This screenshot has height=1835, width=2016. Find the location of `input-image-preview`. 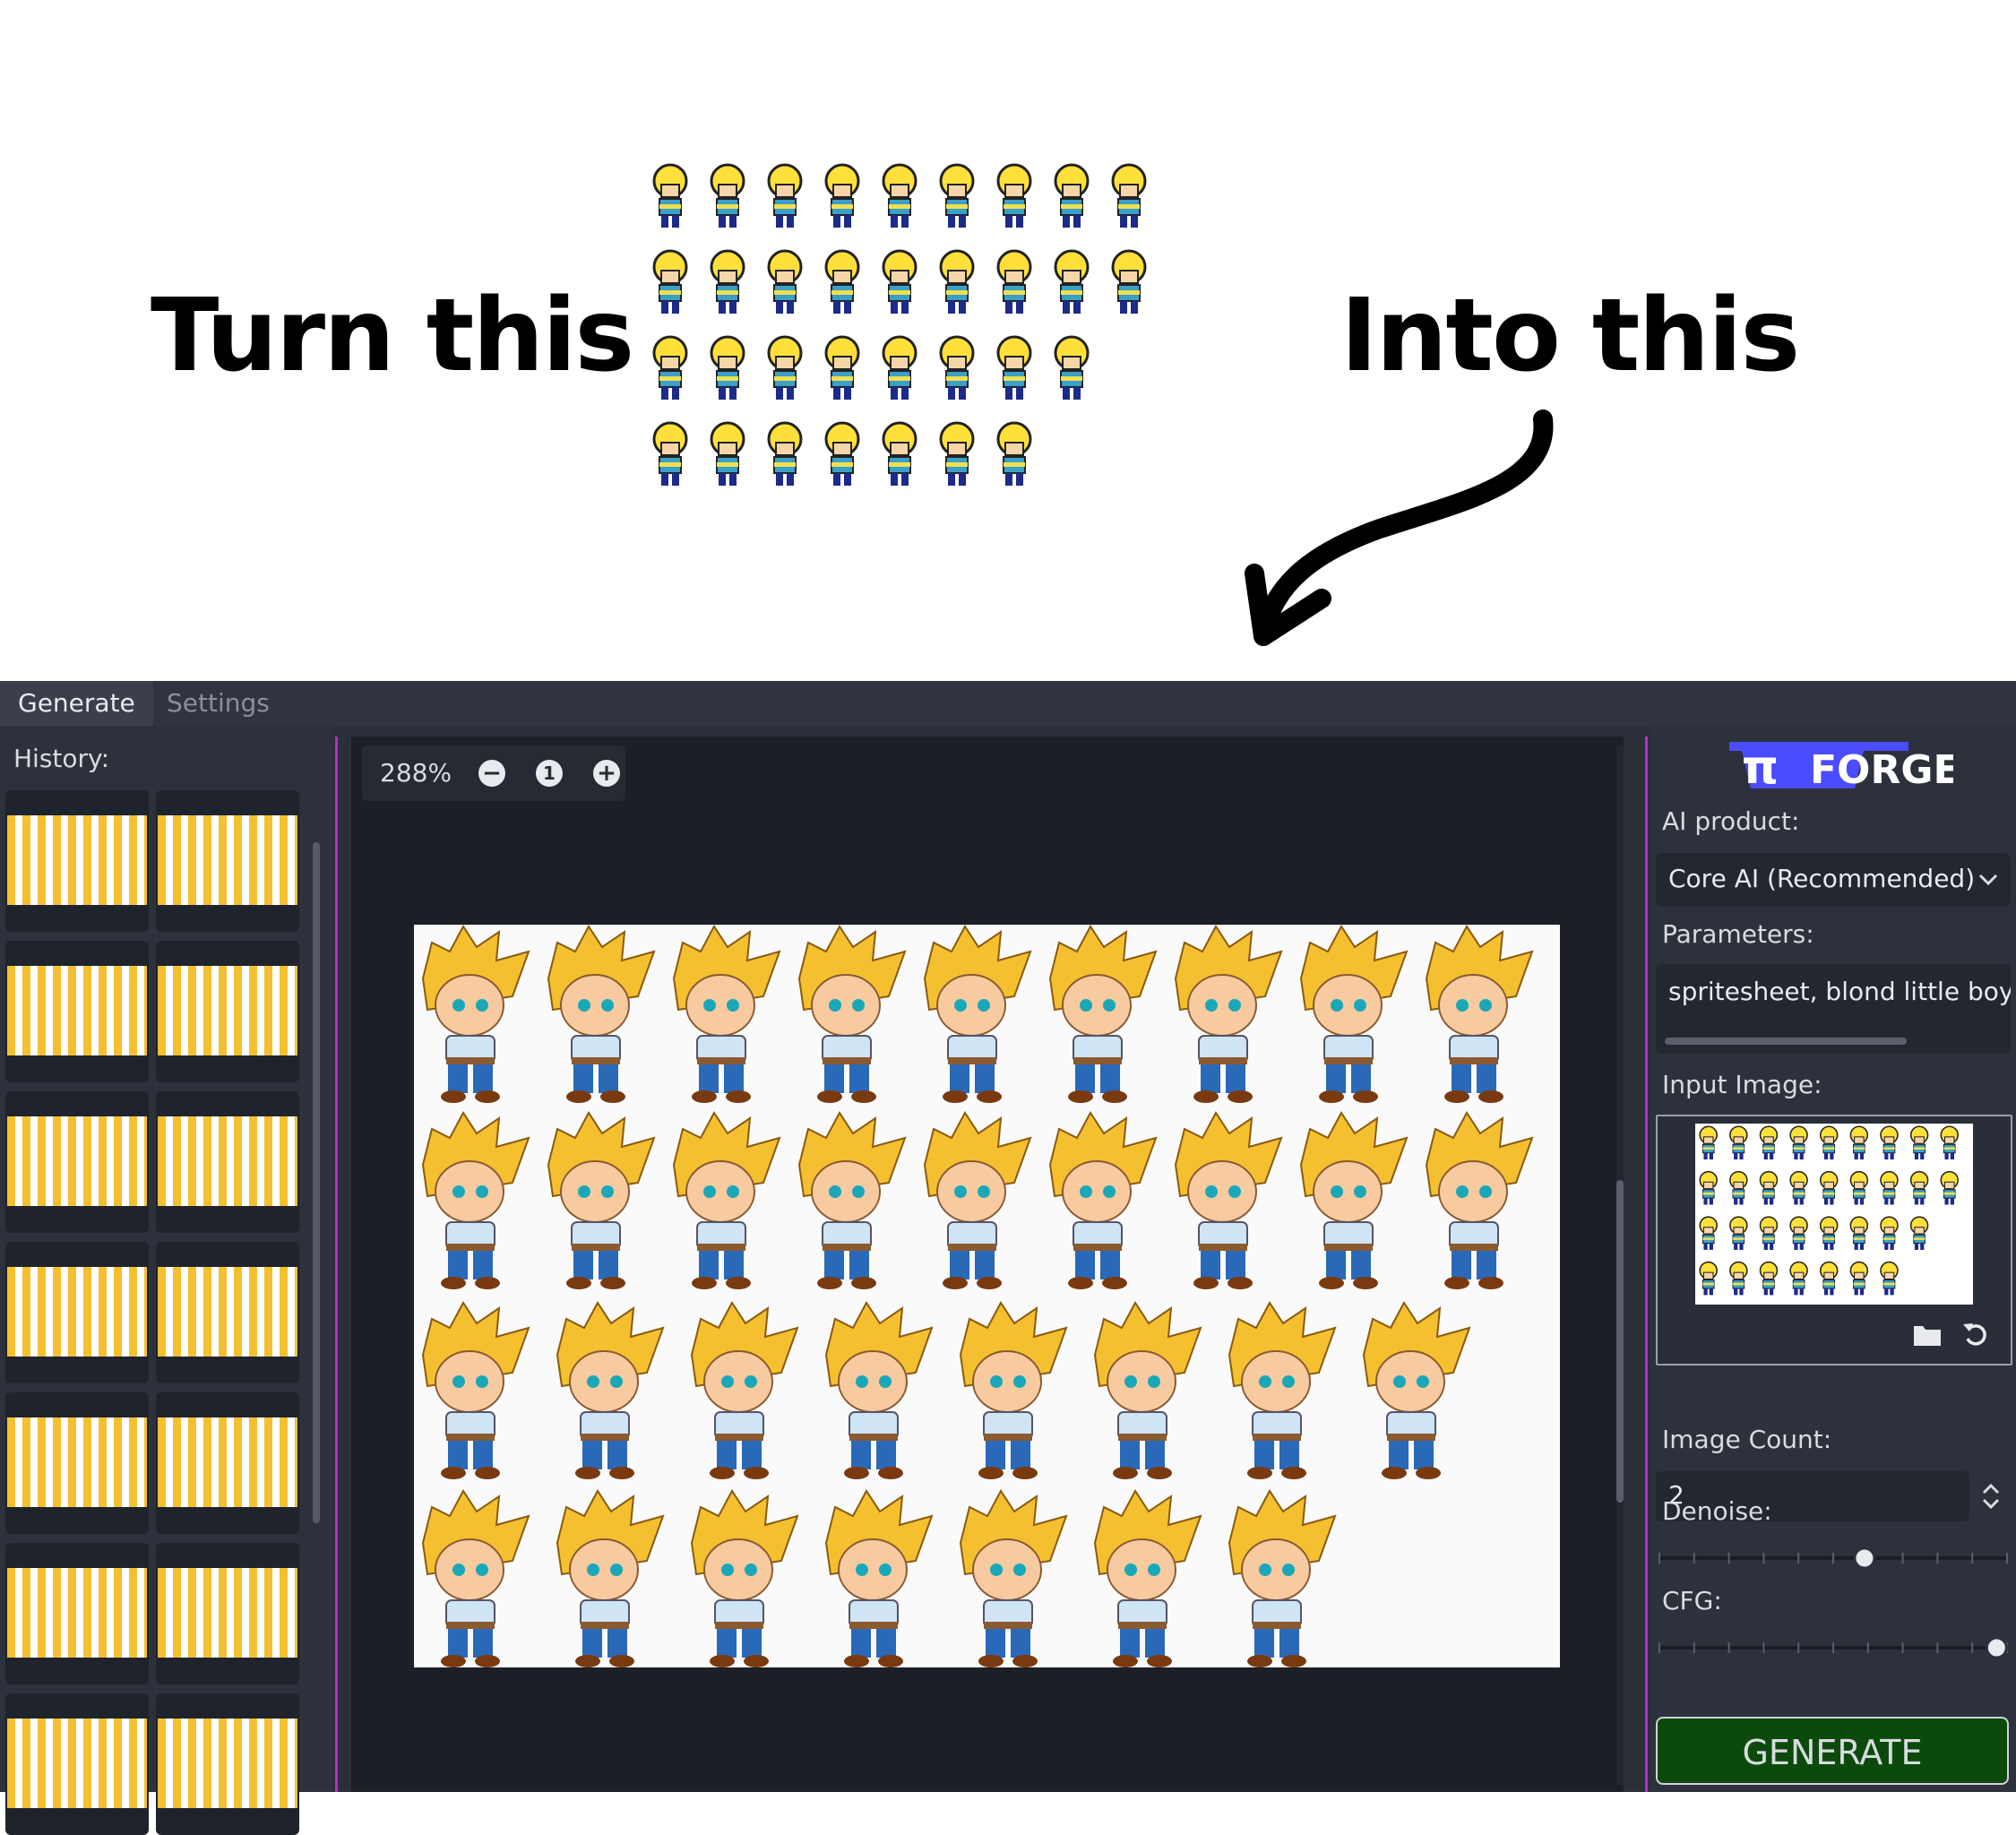

input-image-preview is located at coordinates (1834, 1214).